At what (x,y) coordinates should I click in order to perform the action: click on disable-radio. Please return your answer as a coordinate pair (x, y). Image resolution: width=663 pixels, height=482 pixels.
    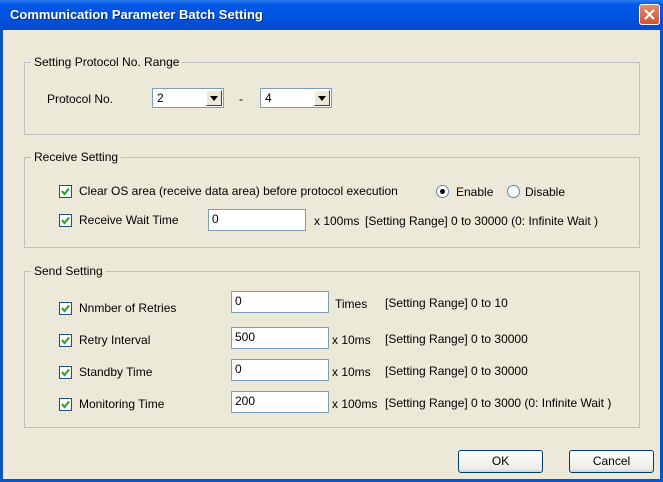
    Looking at the image, I should click on (513, 191).